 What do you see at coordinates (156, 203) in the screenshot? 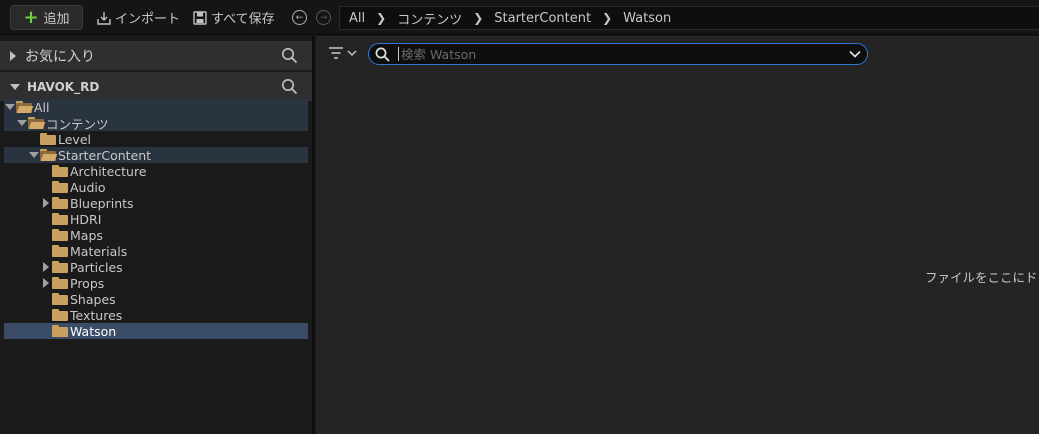
I see `tree-item-6: Blueprints` at bounding box center [156, 203].